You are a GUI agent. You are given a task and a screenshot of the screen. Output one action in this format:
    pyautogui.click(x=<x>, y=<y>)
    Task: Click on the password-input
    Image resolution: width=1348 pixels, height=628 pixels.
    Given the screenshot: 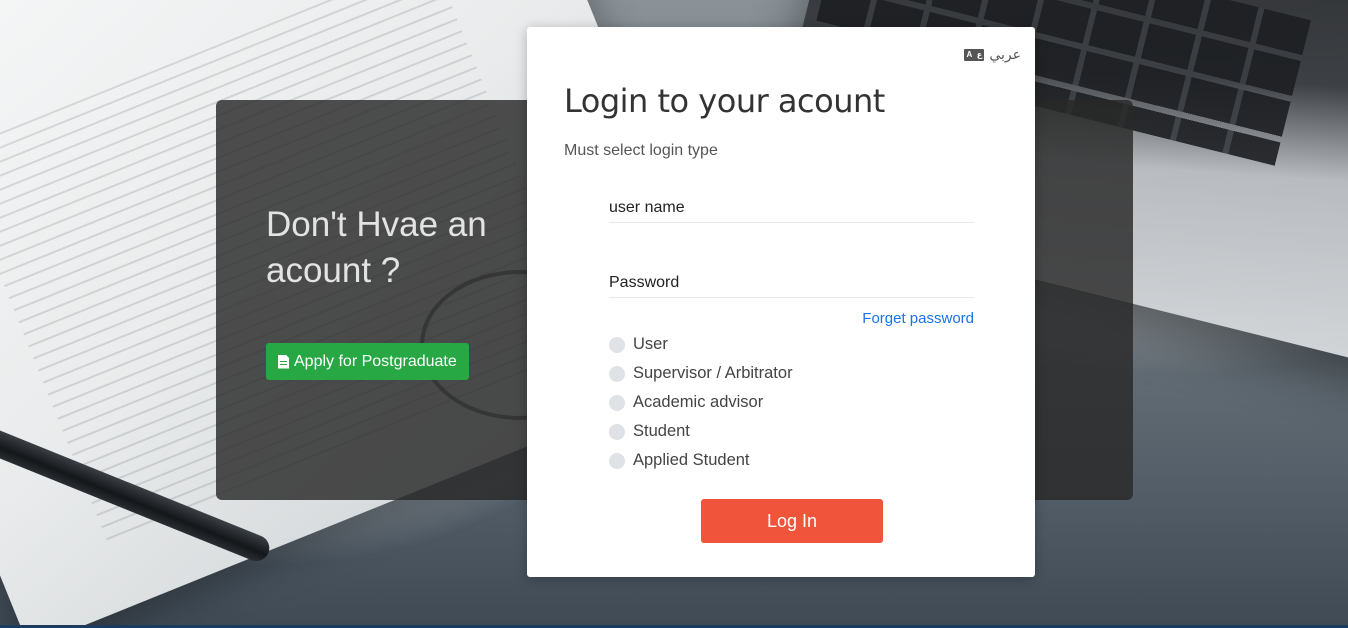 What is the action you would take?
    pyautogui.click(x=791, y=283)
    